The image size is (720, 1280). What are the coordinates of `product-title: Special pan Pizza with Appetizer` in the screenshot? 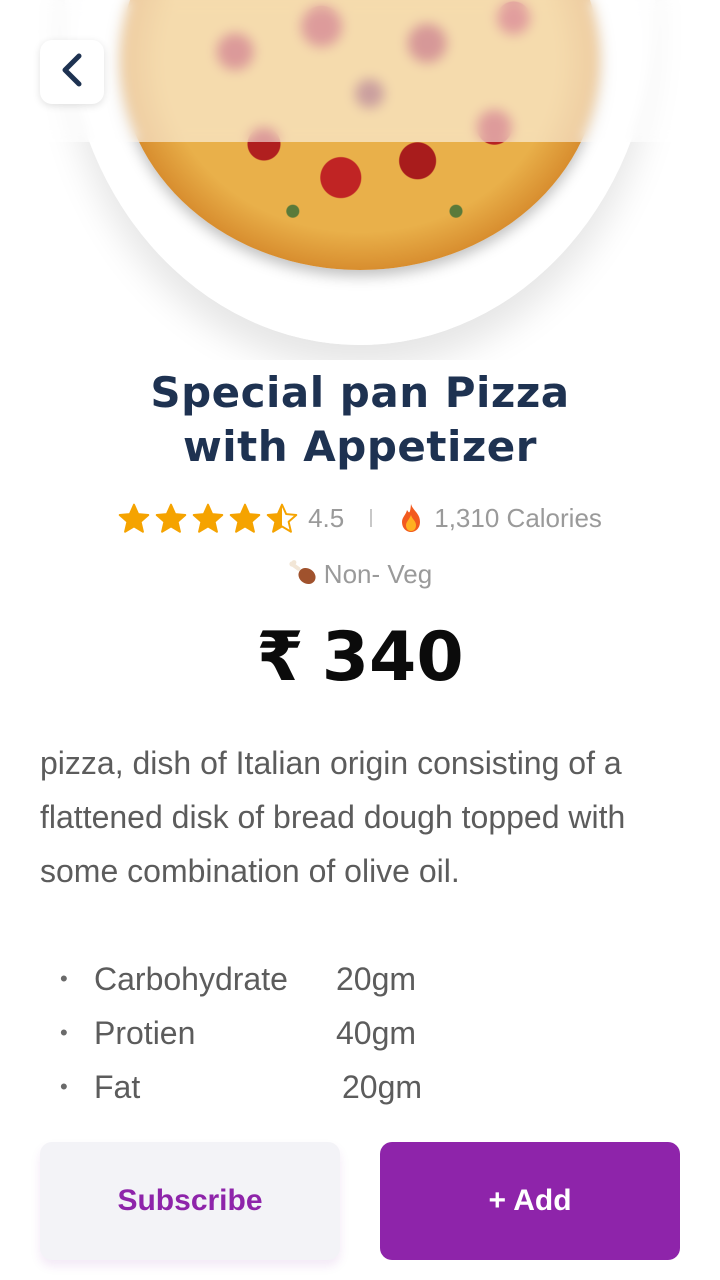 It's located at (360, 420).